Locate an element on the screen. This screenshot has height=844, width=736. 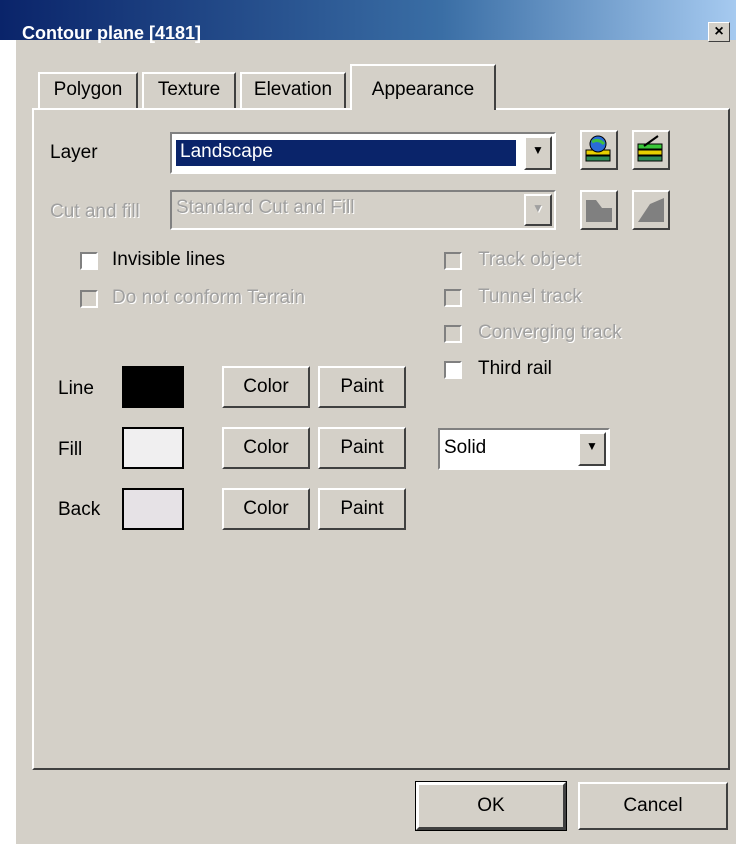
layers-edit-icon is located at coordinates (650, 148).